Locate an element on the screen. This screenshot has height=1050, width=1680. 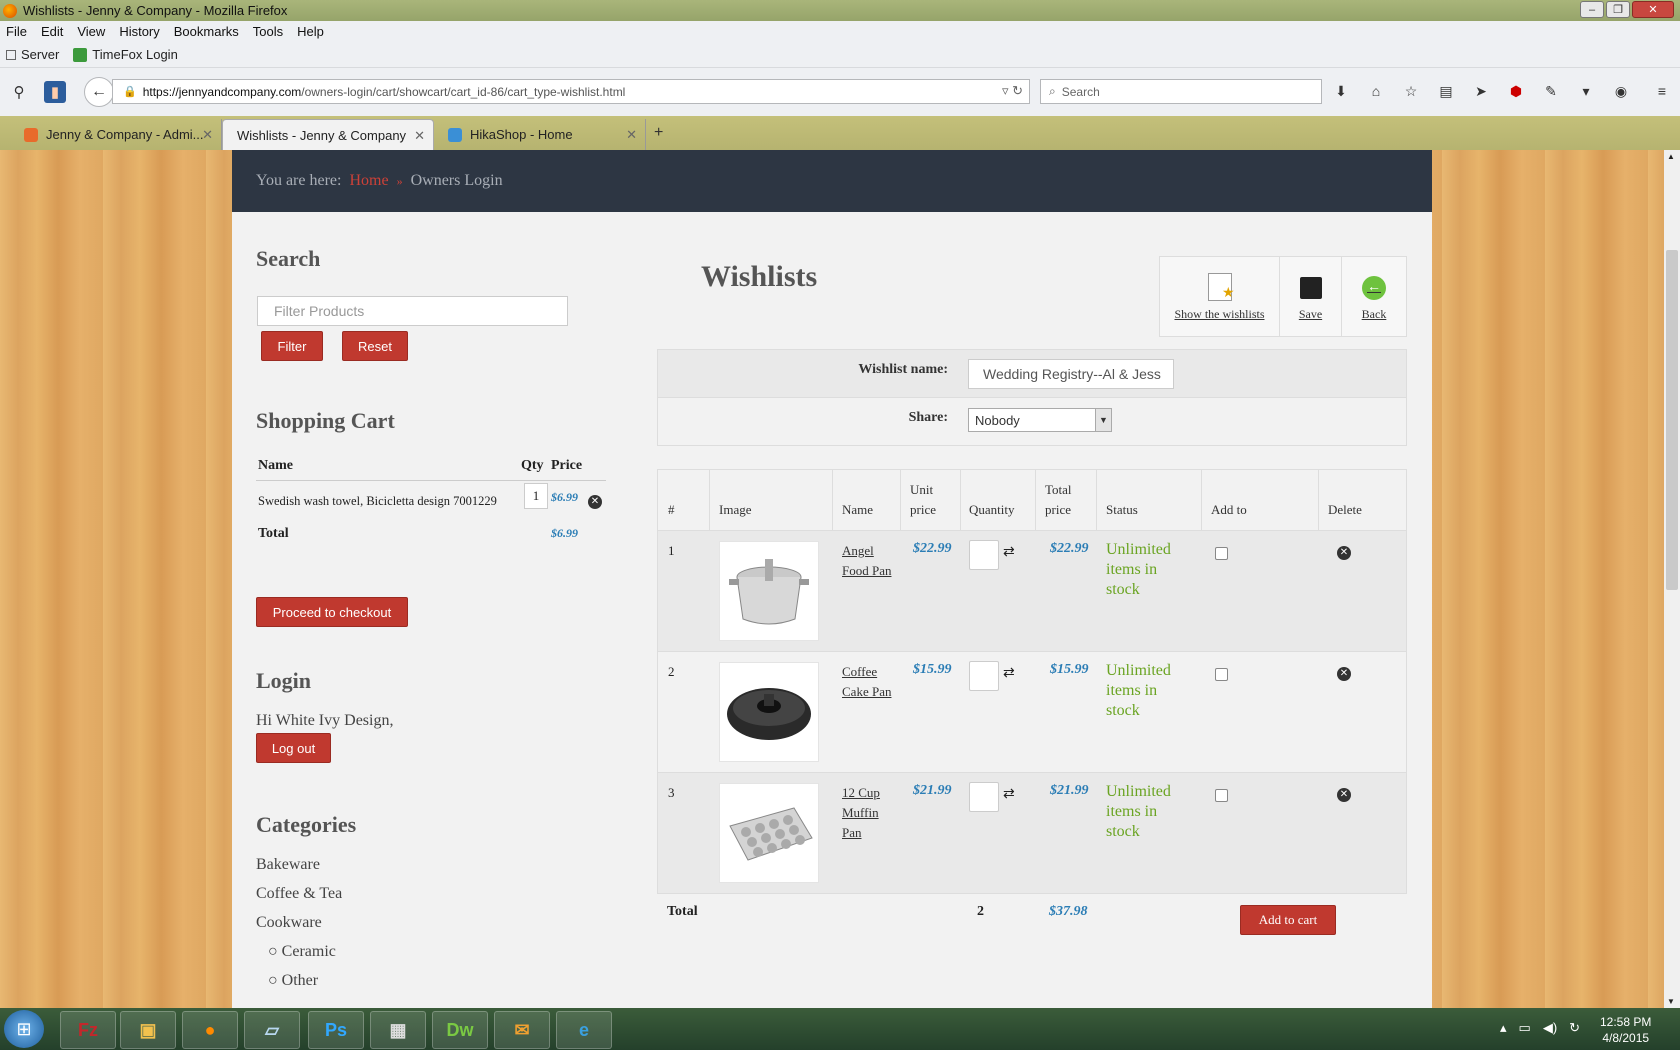
stats-icon: ▮ is located at coordinates (55, 92).